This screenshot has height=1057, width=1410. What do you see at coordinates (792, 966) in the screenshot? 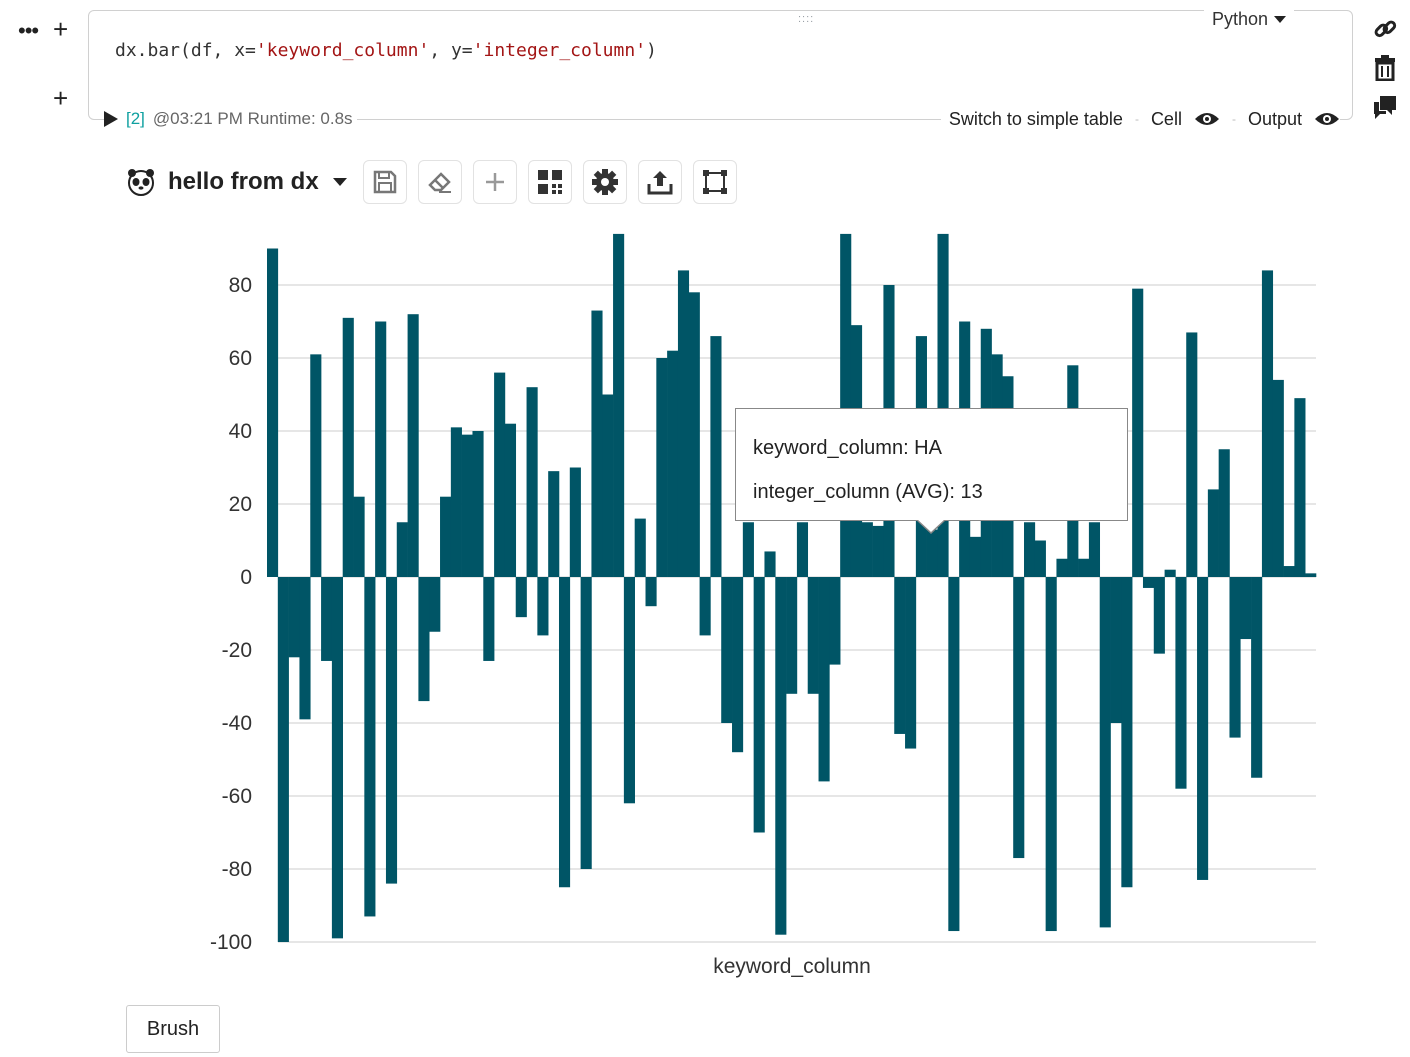
I see `x-axis-label: keyword_column` at bounding box center [792, 966].